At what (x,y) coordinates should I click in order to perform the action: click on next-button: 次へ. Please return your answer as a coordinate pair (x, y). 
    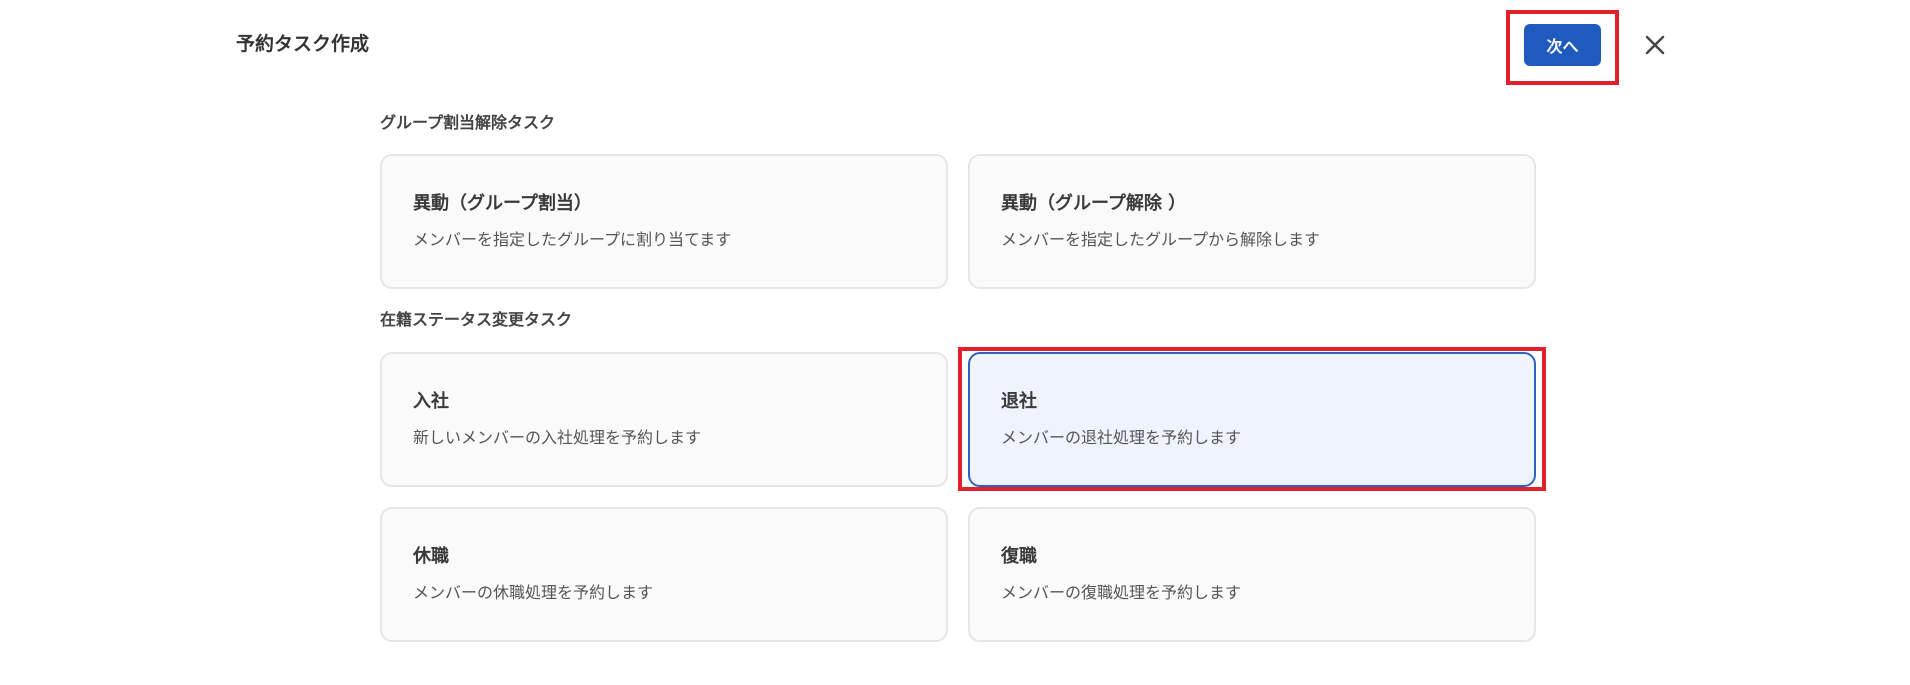
    Looking at the image, I should click on (1562, 45).